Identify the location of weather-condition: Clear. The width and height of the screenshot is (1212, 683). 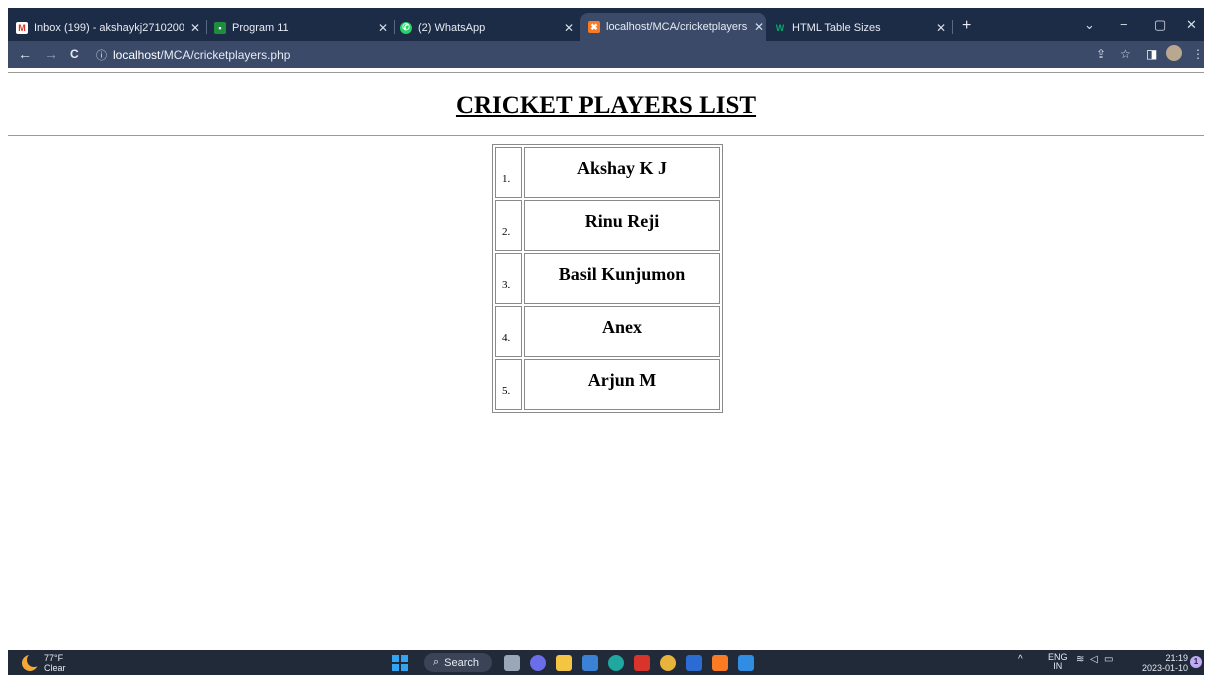
(55, 668).